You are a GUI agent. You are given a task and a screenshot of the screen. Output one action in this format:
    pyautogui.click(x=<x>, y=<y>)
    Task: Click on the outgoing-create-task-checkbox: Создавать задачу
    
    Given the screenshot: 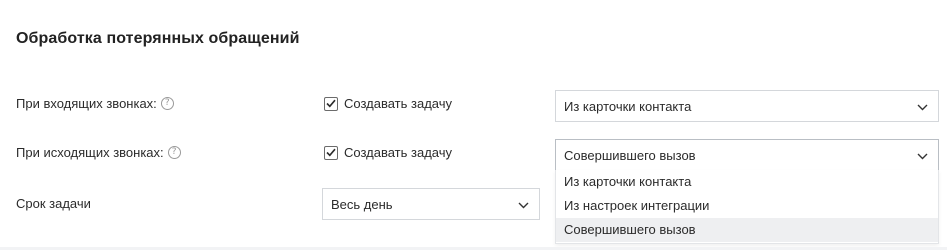 What is the action you would take?
    pyautogui.click(x=388, y=152)
    